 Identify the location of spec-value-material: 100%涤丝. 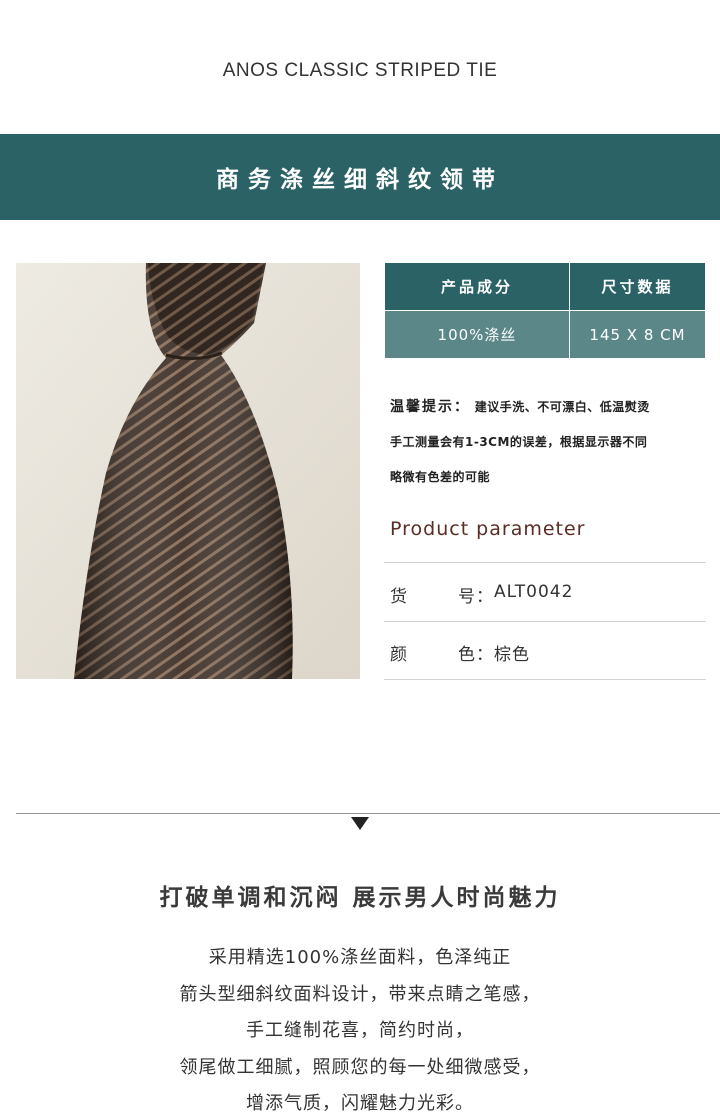
(477, 334).